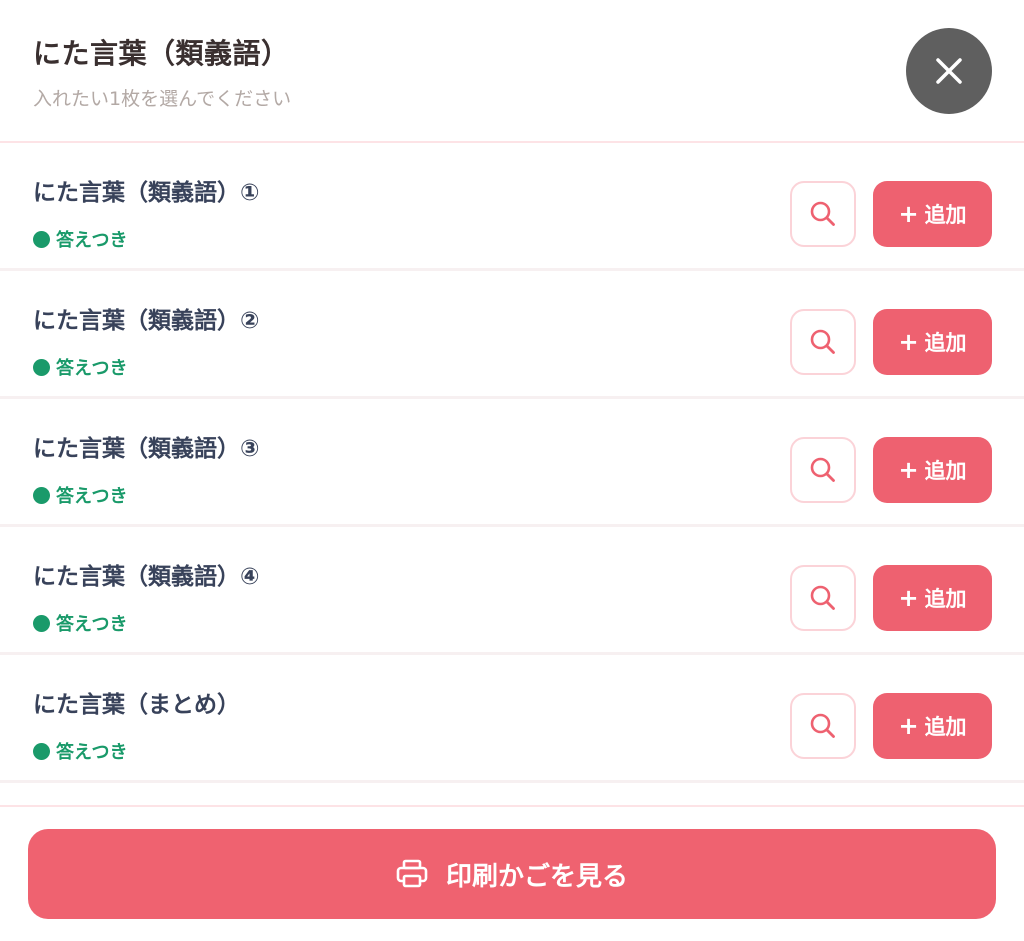  I want to click on modal-footer: 印刷かごを見る, so click(512, 873).